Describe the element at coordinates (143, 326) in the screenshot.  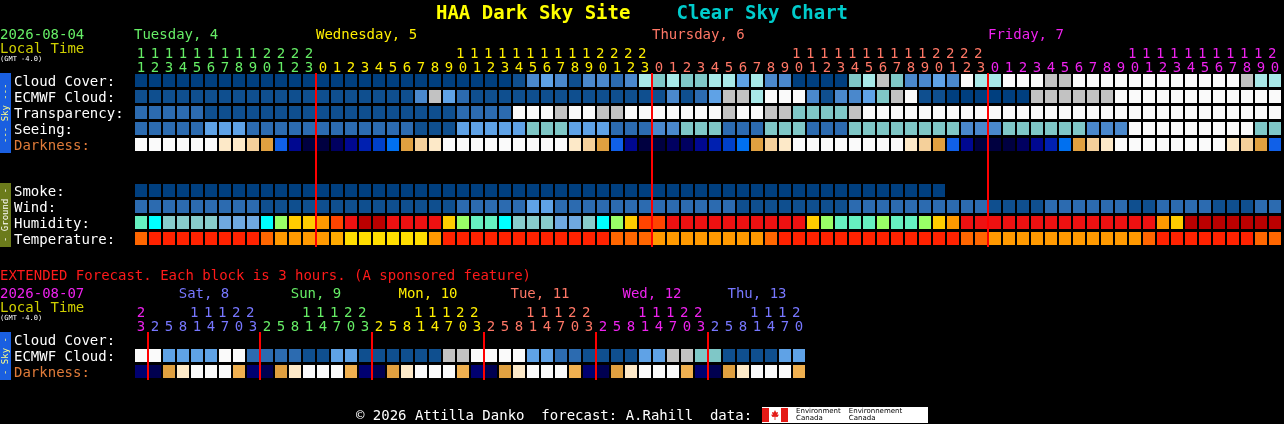
I see `hour-units-digits: 3` at that location.